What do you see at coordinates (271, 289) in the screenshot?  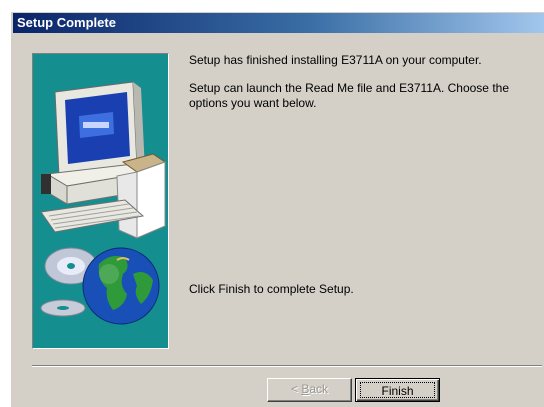 I see `finish-instruction-message: Click Finish to complete Setup.` at bounding box center [271, 289].